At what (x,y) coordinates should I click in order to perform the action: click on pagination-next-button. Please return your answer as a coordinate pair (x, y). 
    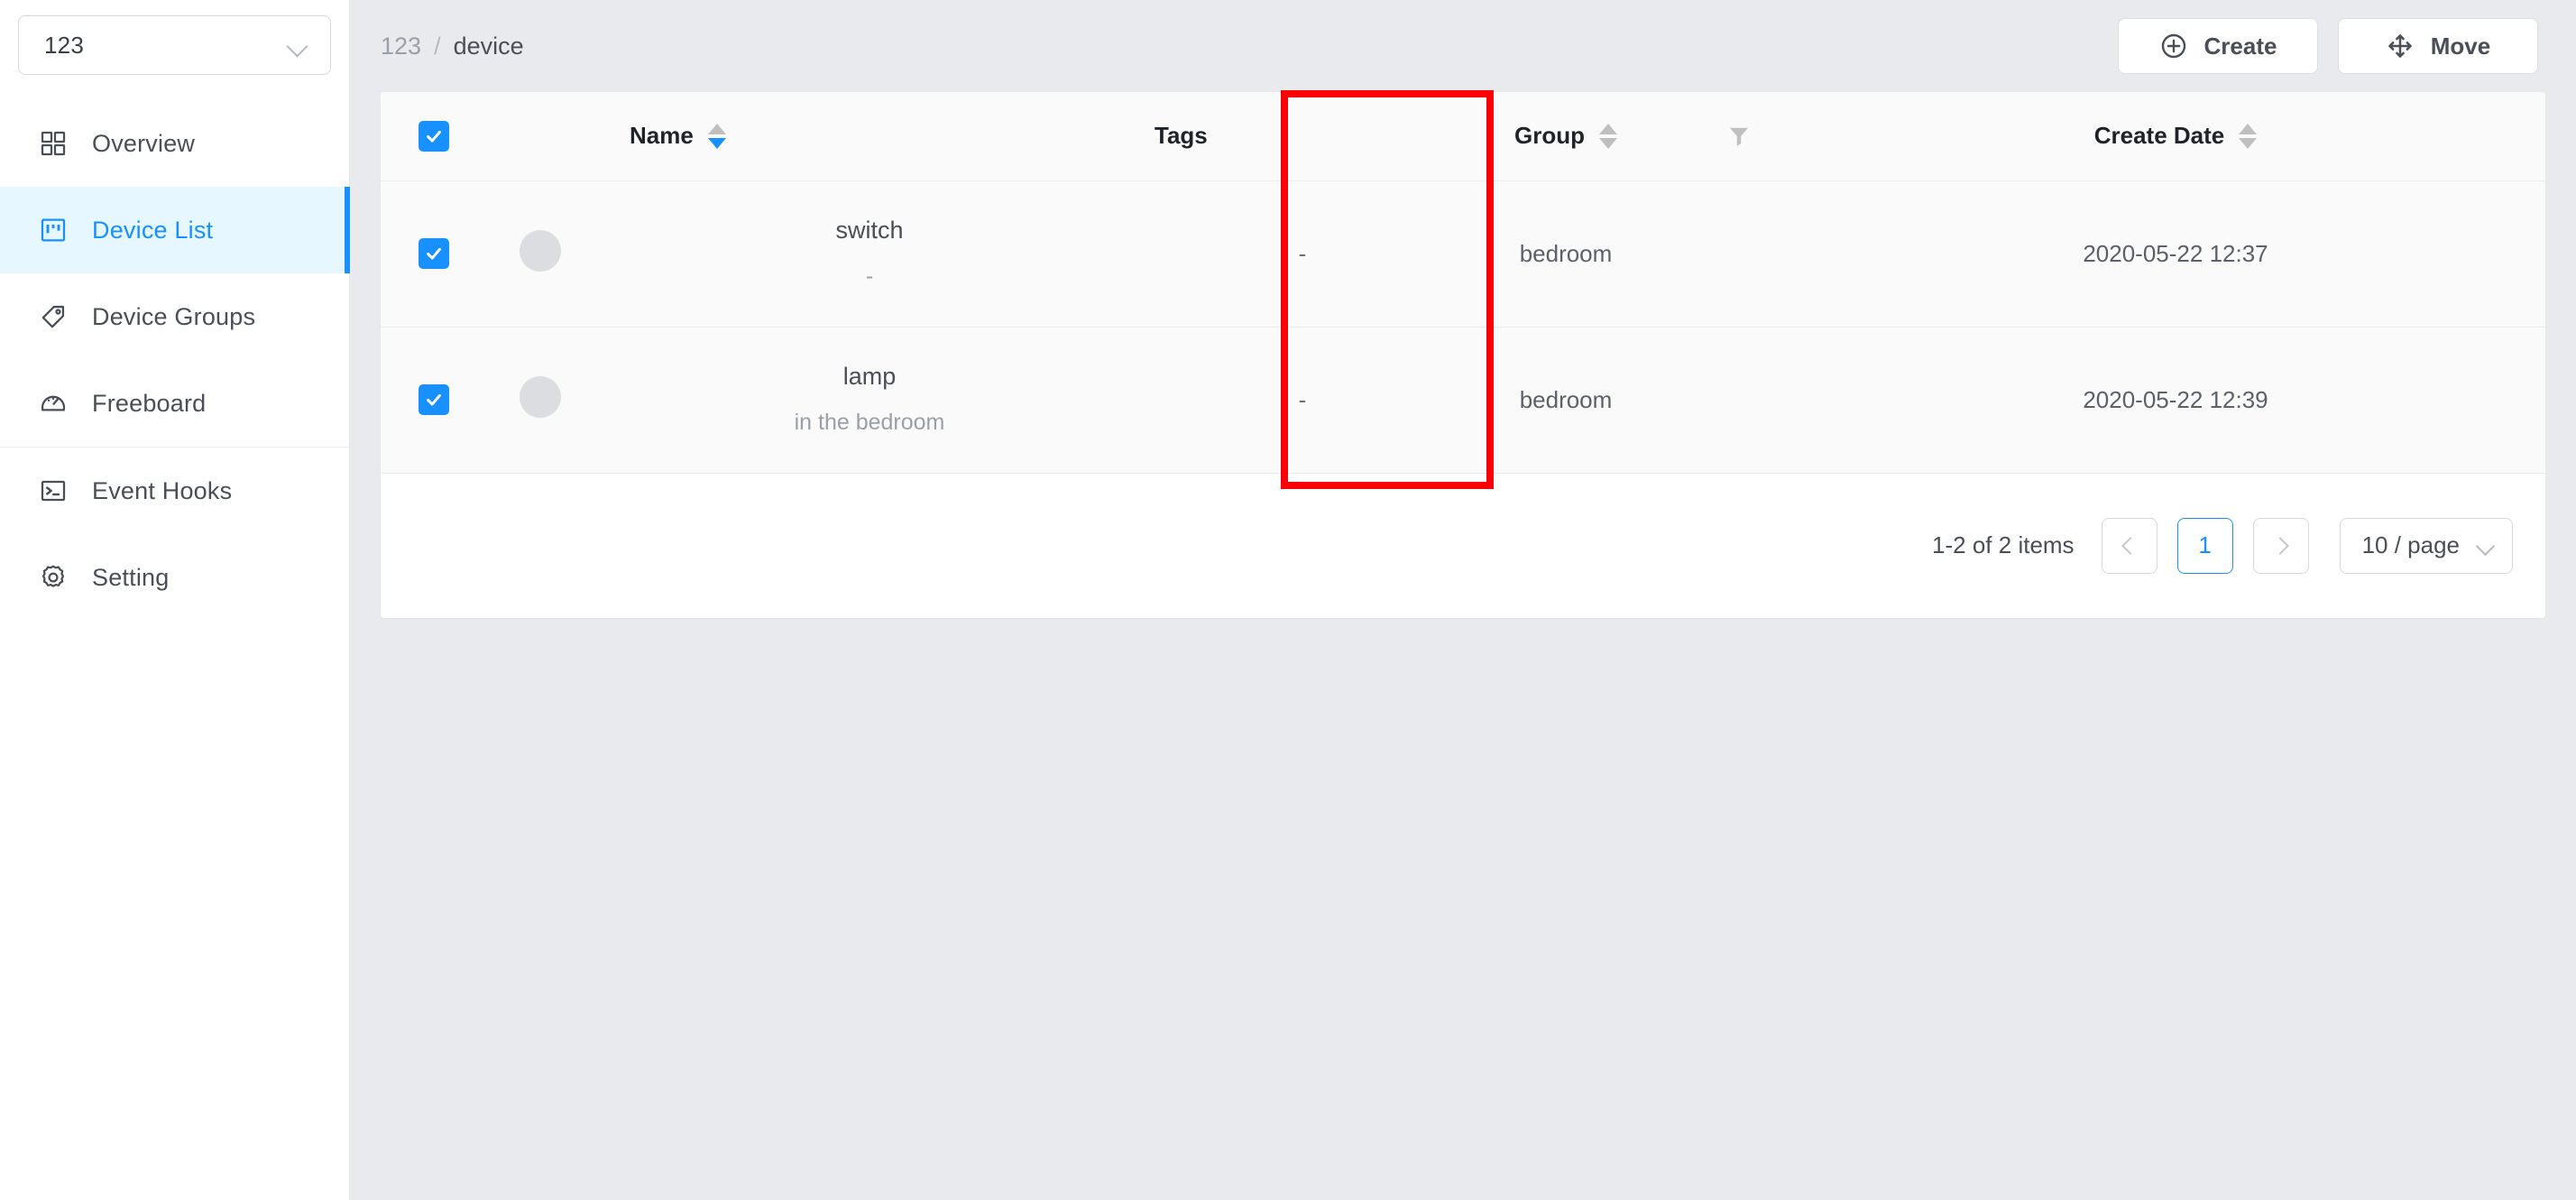
    Looking at the image, I should click on (2281, 545).